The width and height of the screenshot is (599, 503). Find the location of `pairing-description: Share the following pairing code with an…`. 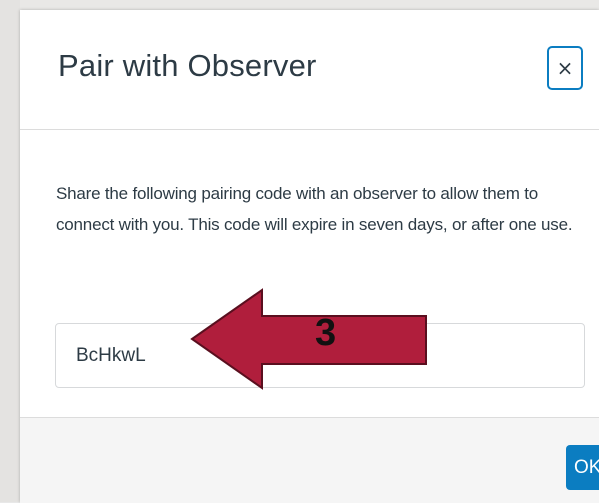

pairing-description: Share the following pairing code with an… is located at coordinates (314, 209).